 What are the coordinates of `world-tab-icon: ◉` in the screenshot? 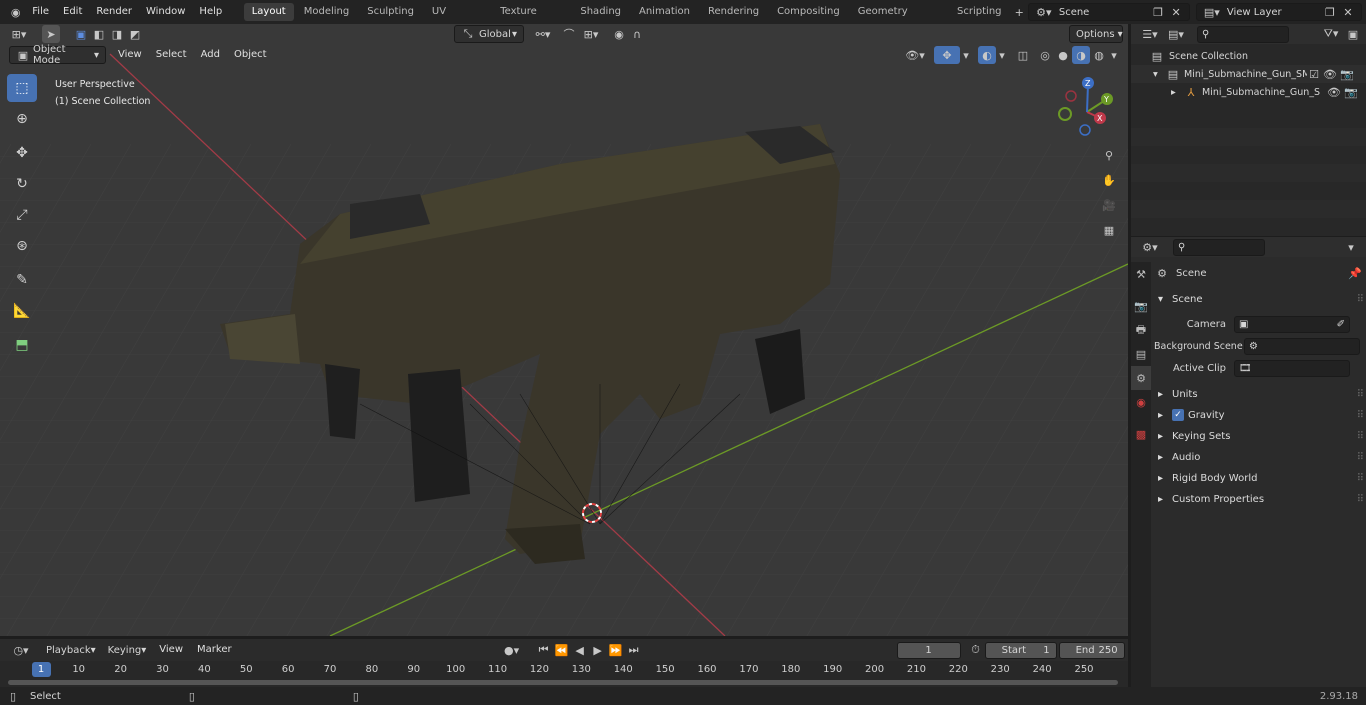 It's located at (1141, 402).